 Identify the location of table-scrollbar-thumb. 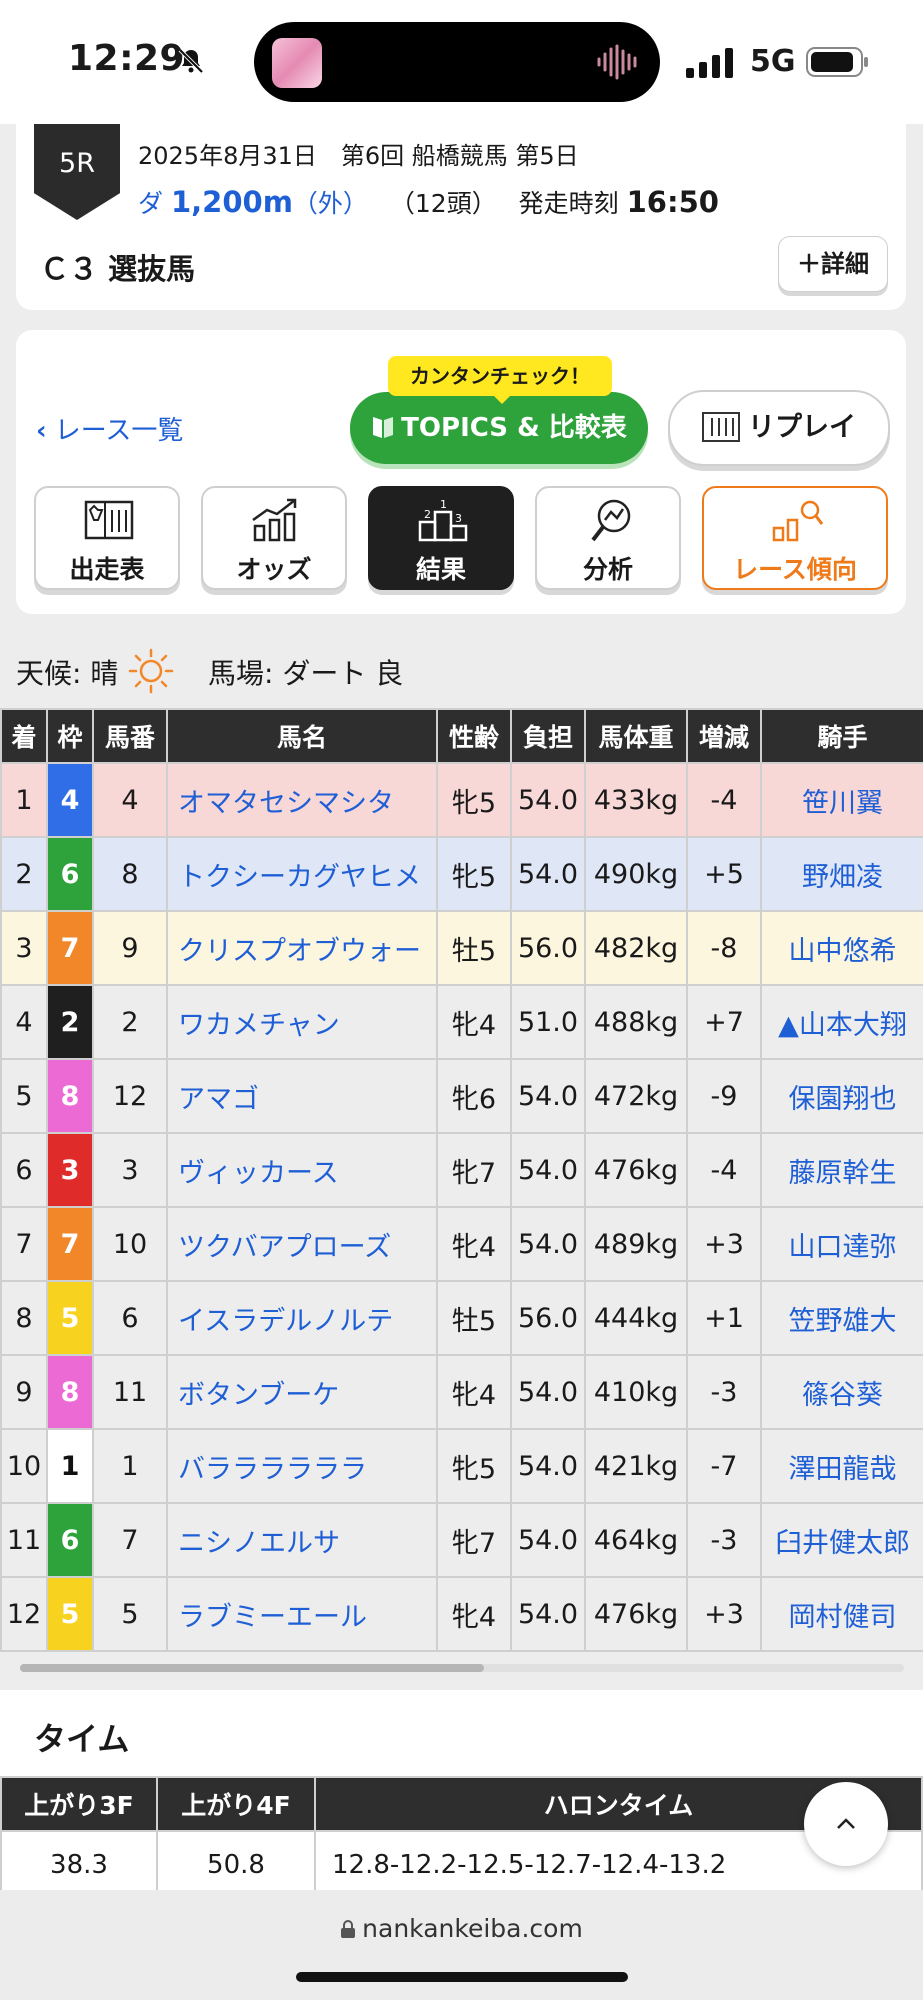
(252, 1668).